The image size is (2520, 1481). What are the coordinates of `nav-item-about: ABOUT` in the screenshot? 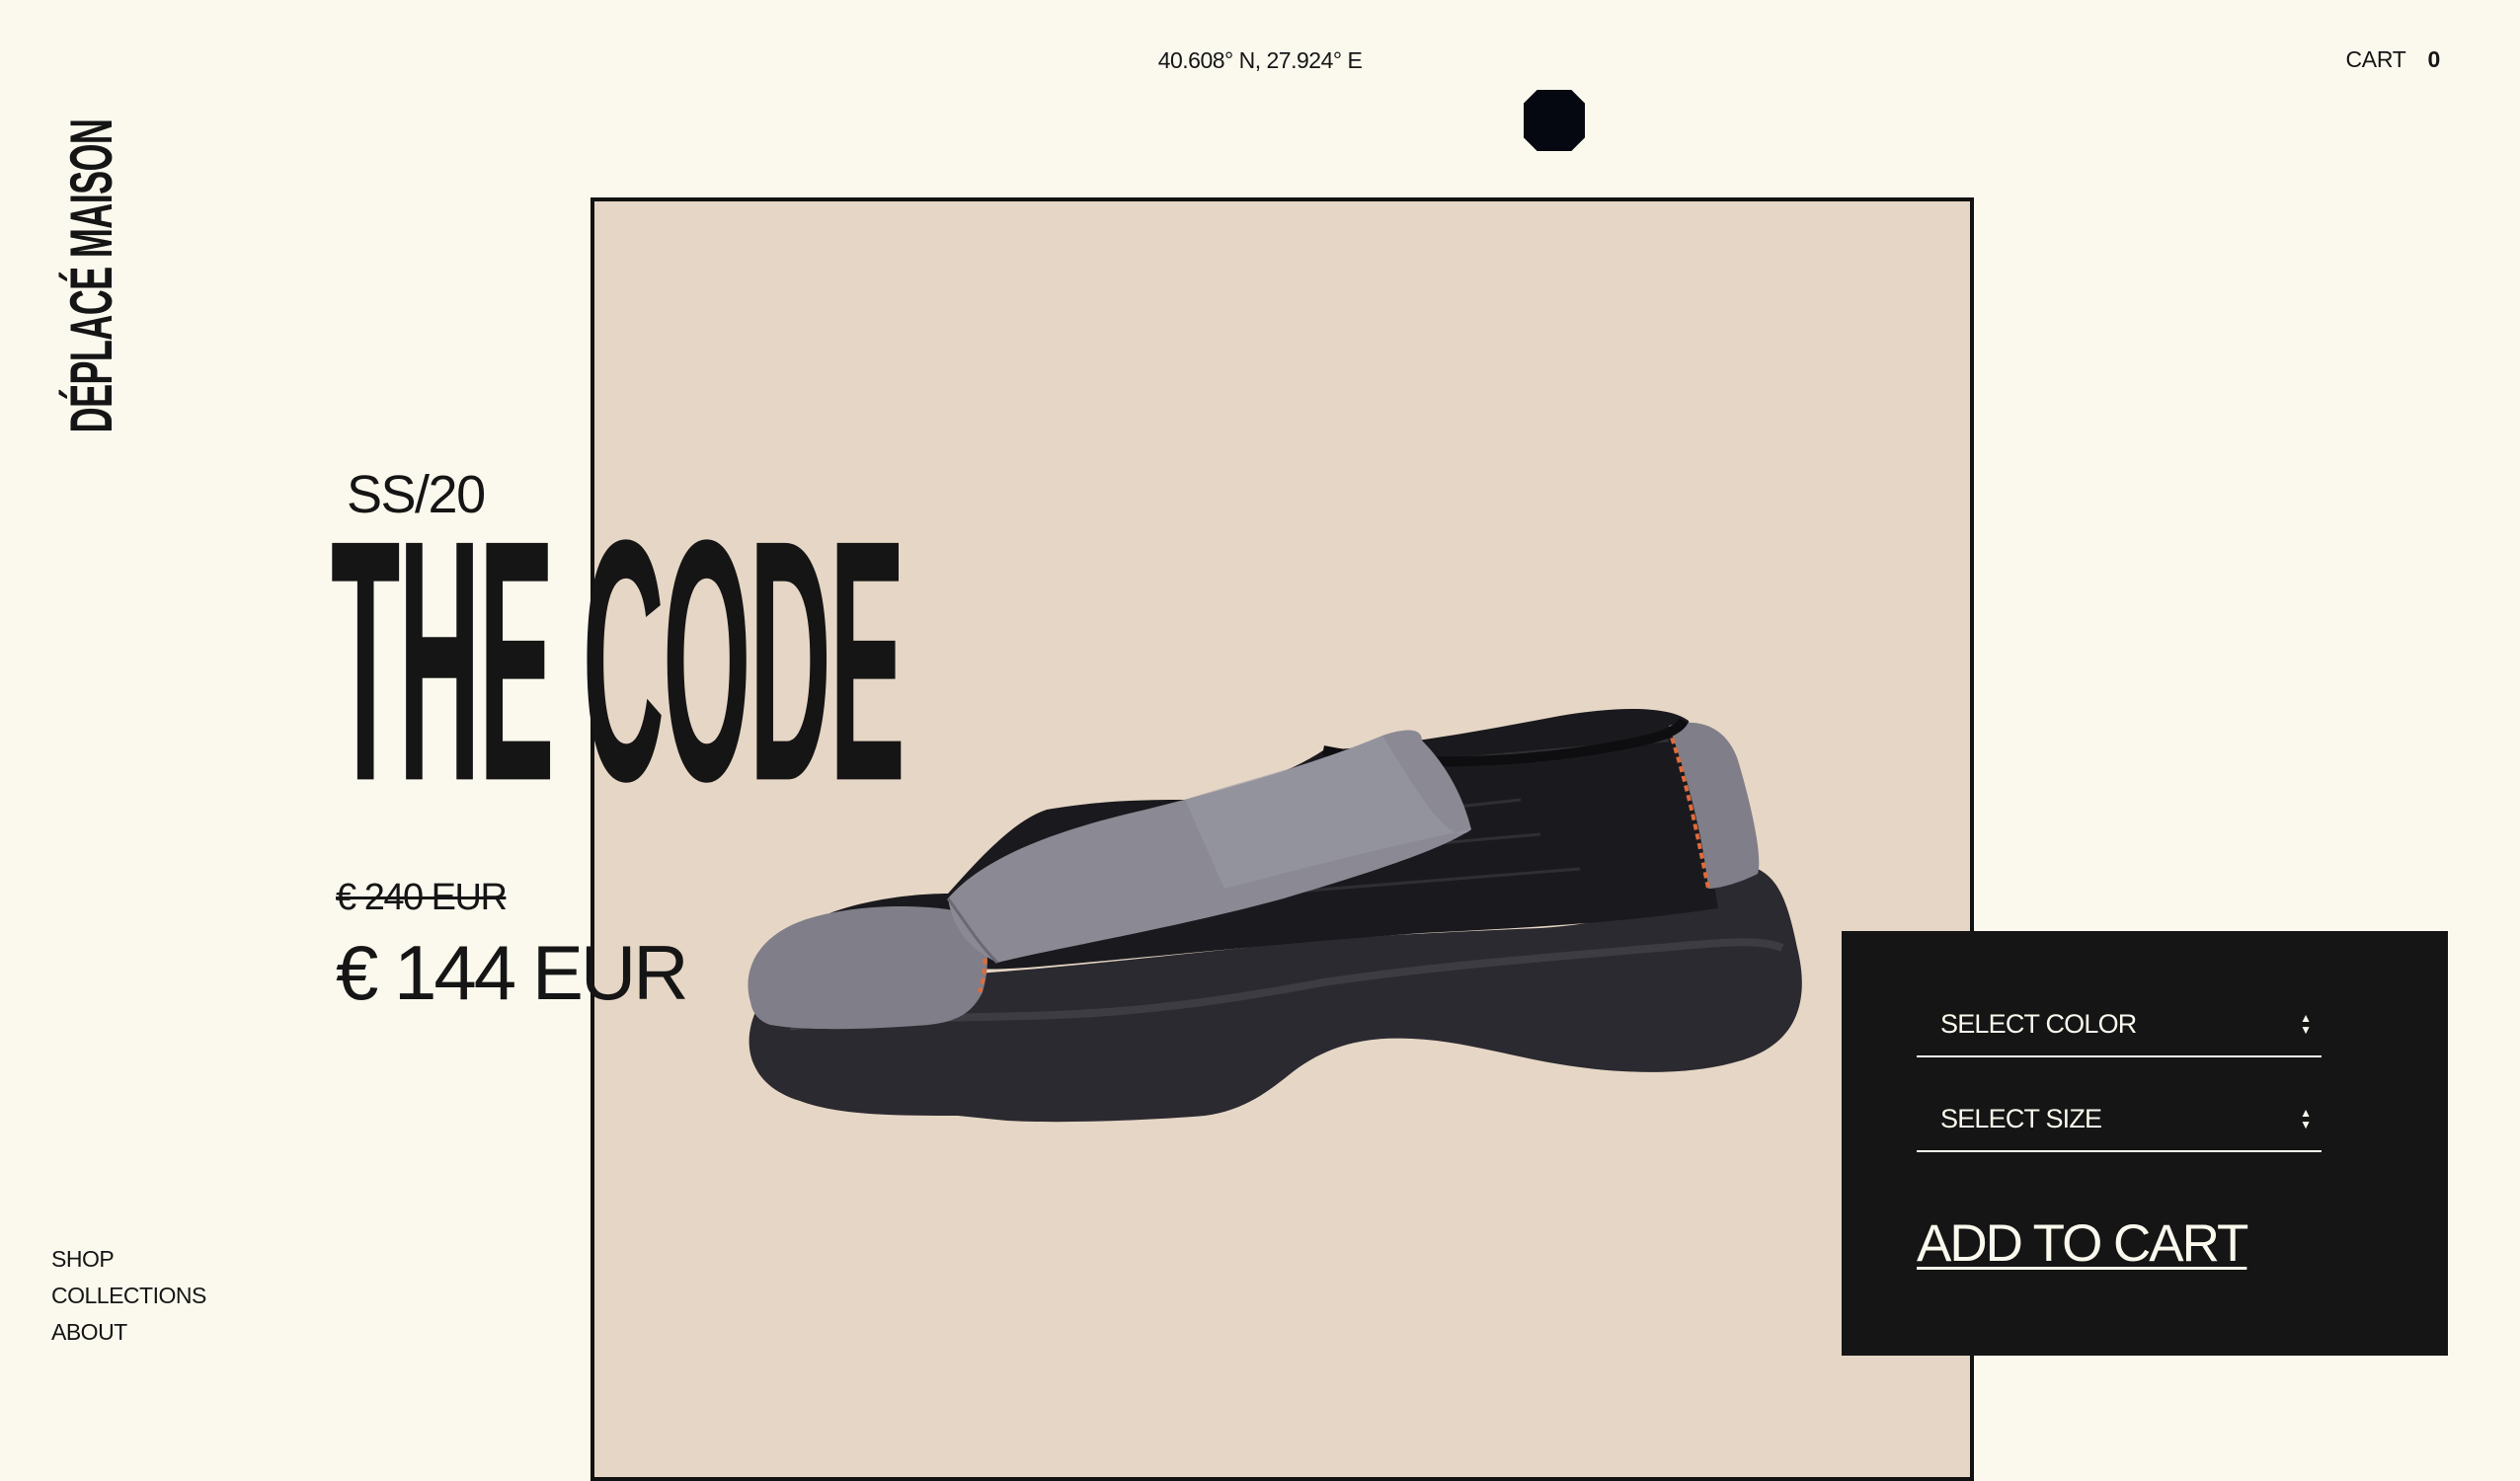 It's located at (128, 1332).